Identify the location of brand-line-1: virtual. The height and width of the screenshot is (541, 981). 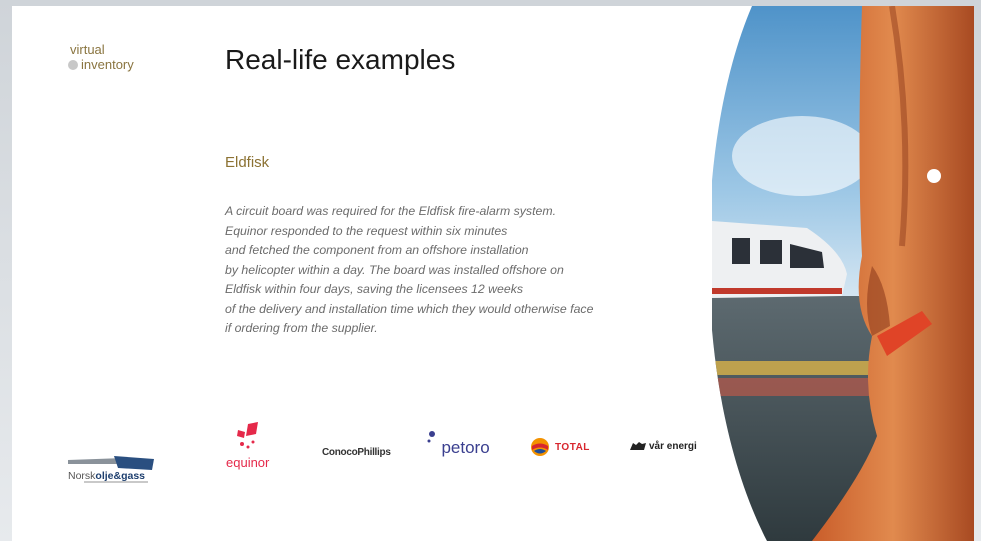
(87, 49).